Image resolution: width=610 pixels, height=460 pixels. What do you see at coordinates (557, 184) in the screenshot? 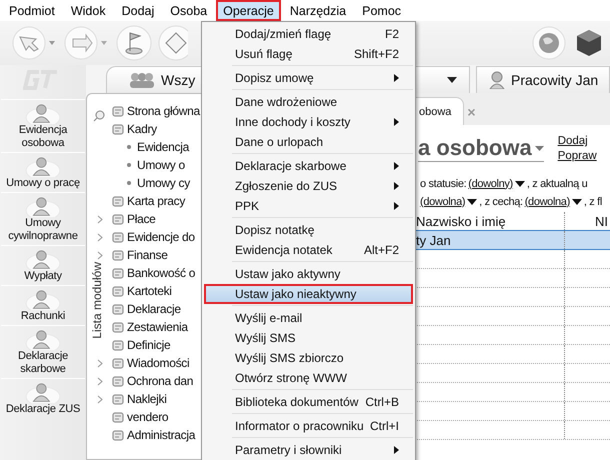
I see `filter-label: , z aktualną u` at bounding box center [557, 184].